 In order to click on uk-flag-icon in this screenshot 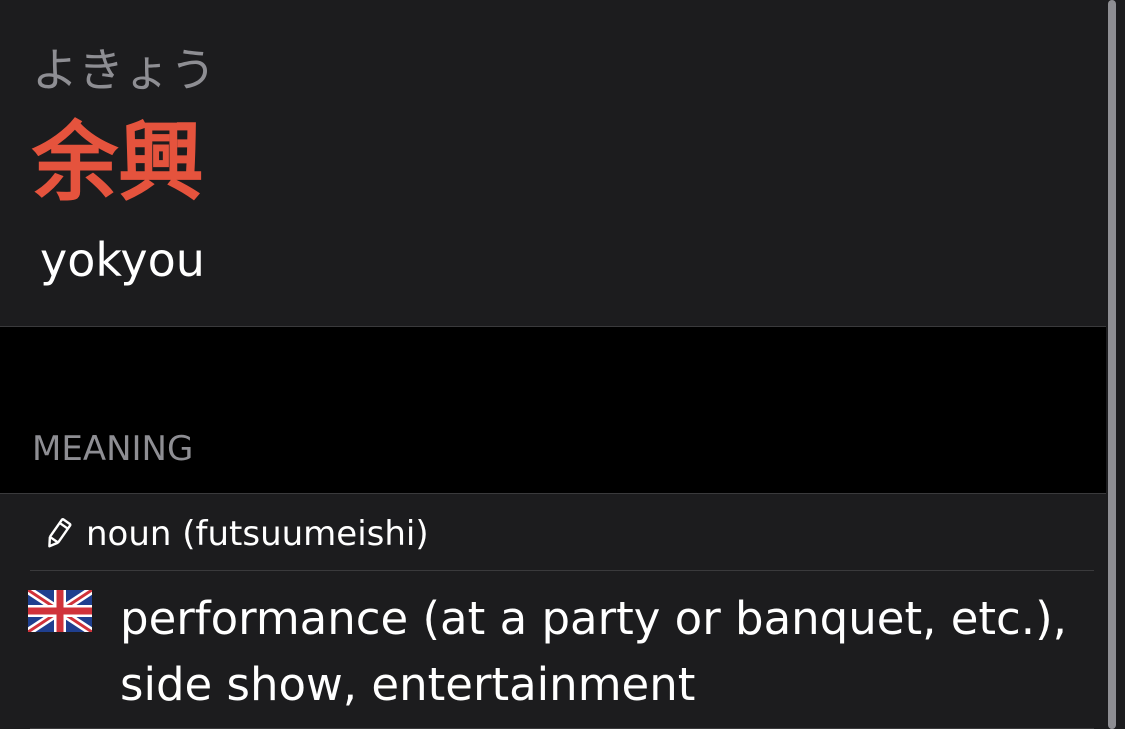, I will do `click(60, 611)`.